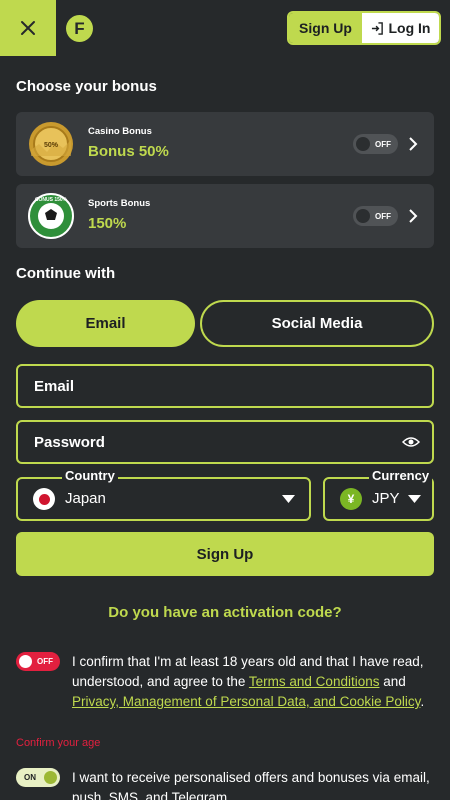  I want to click on currency-label: Currency, so click(401, 475).